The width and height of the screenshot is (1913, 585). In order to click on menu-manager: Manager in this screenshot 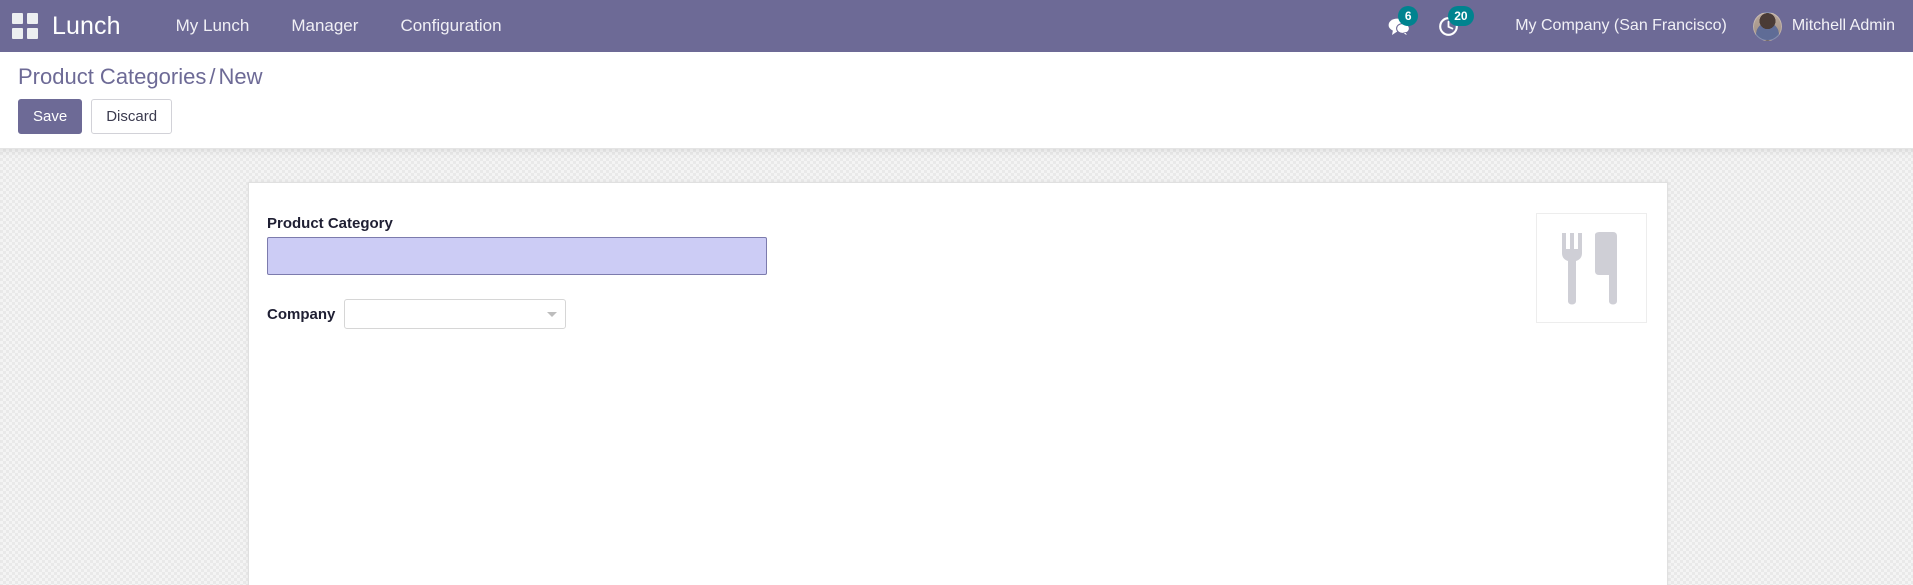, I will do `click(324, 26)`.